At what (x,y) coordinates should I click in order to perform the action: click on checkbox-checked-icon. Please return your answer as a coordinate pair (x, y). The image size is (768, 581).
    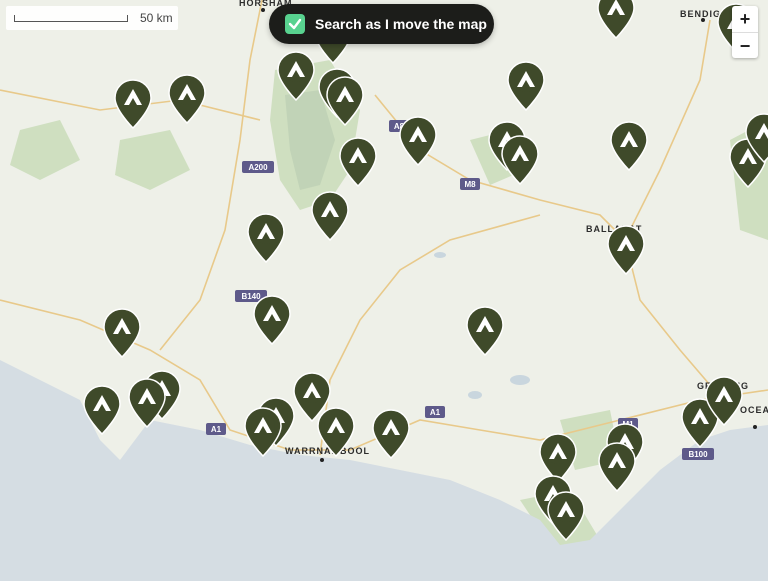
    Looking at the image, I should click on (295, 24).